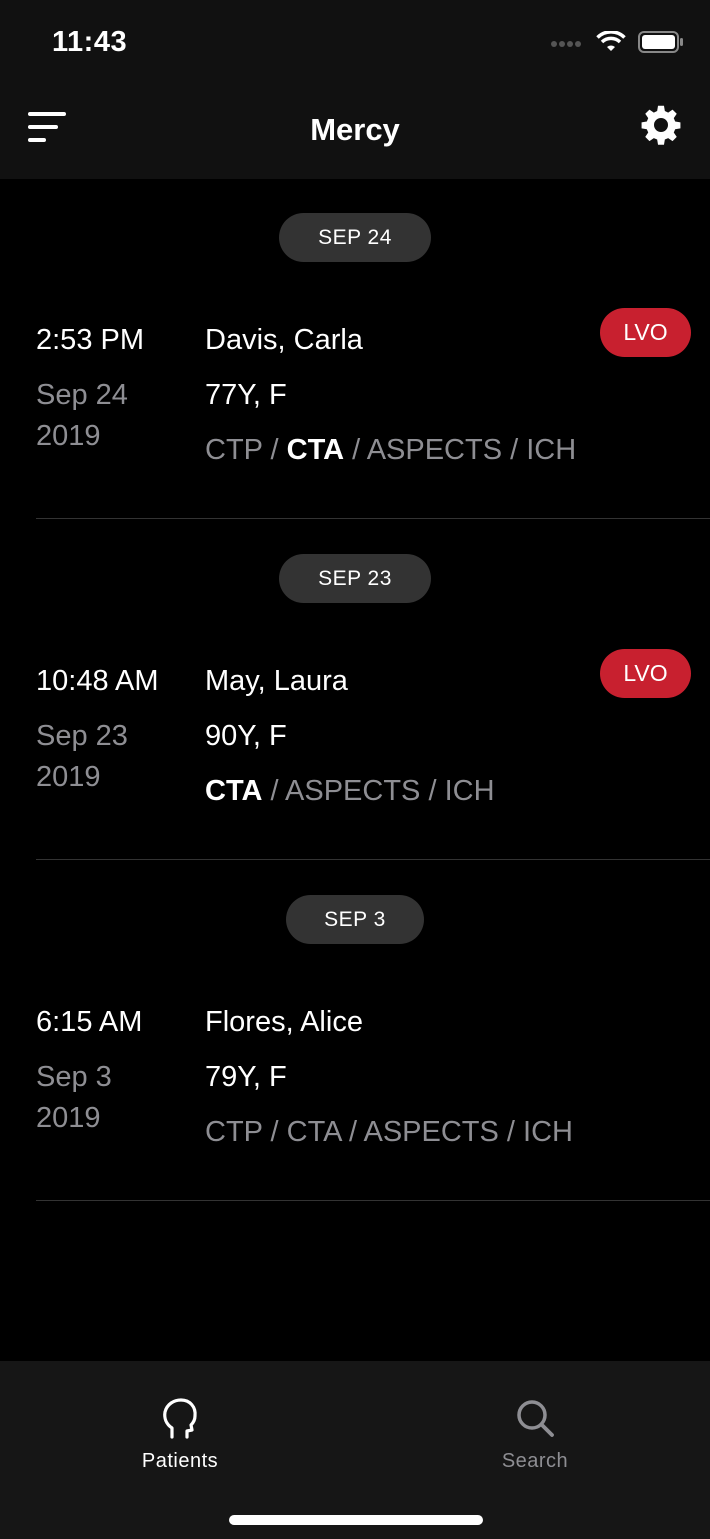 This screenshot has height=1539, width=710. What do you see at coordinates (246, 395) in the screenshot?
I see `patient-demographics: 77Y, F` at bounding box center [246, 395].